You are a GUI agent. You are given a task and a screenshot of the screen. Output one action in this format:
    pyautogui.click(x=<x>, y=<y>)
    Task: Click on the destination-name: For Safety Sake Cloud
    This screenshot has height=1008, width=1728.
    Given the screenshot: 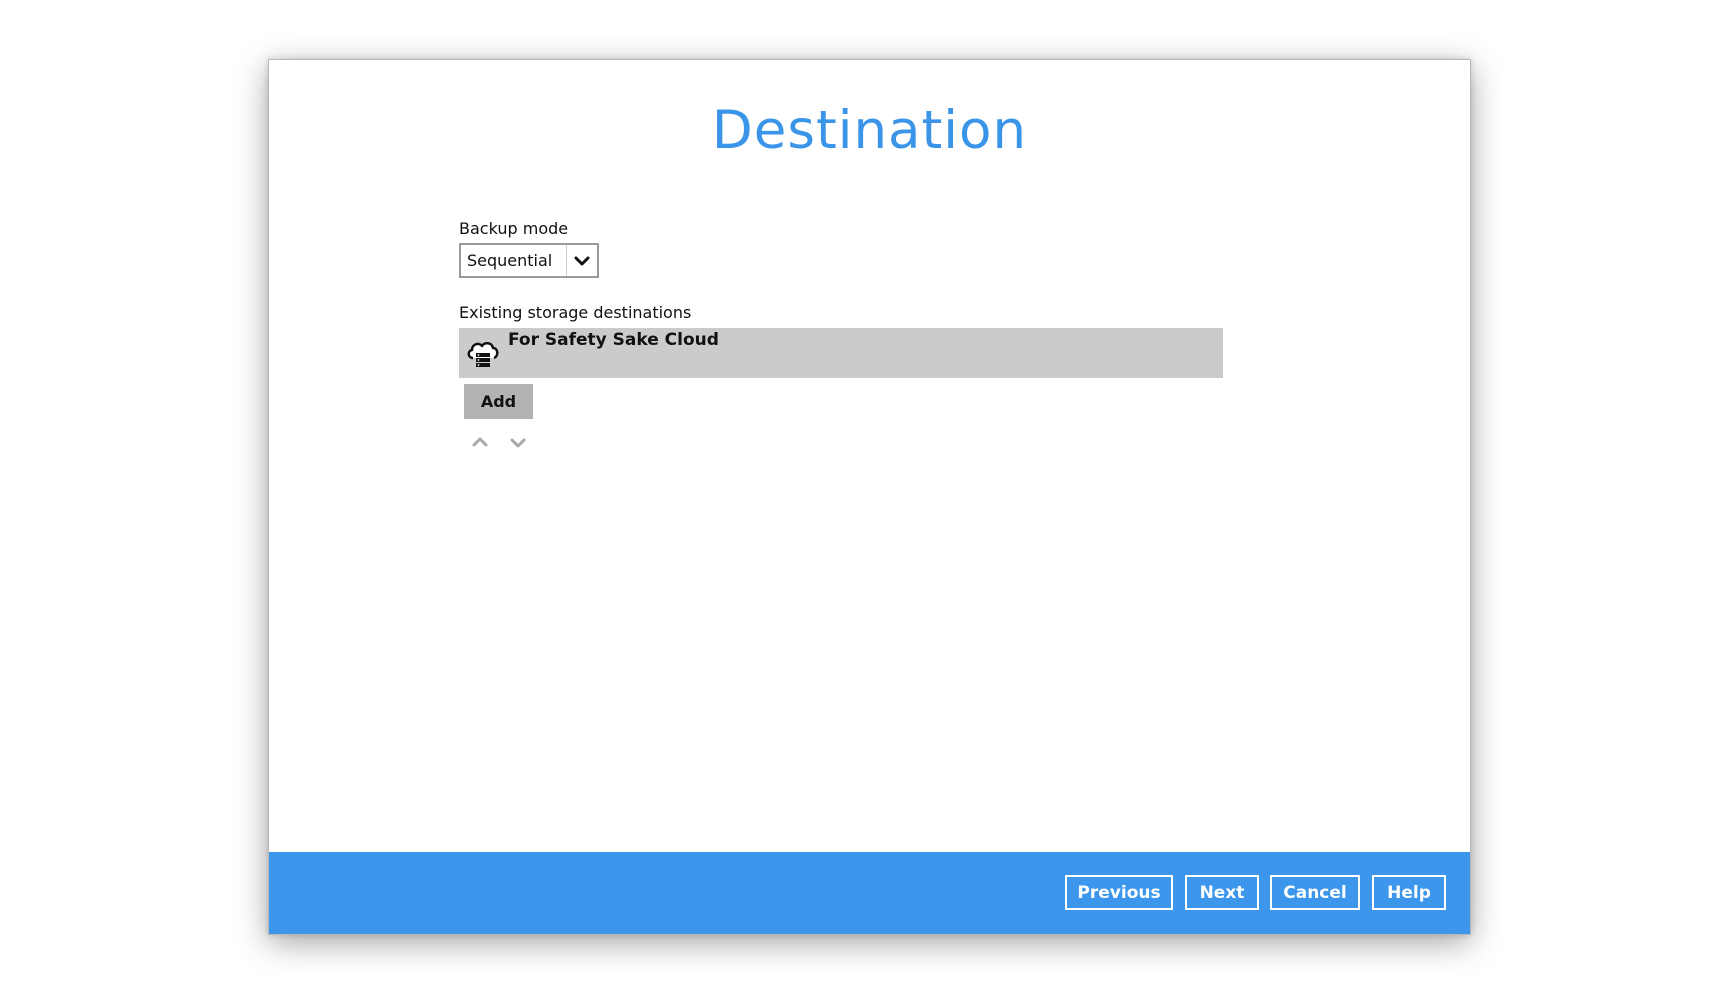 What is the action you would take?
    pyautogui.click(x=613, y=340)
    